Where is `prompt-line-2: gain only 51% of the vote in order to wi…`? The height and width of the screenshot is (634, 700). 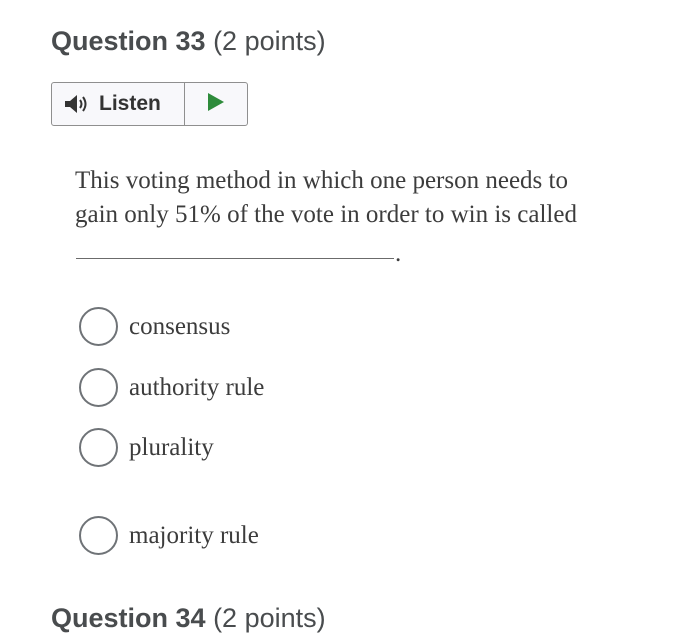
prompt-line-2: gain only 51% of the vote in order to wi… is located at coordinates (326, 214).